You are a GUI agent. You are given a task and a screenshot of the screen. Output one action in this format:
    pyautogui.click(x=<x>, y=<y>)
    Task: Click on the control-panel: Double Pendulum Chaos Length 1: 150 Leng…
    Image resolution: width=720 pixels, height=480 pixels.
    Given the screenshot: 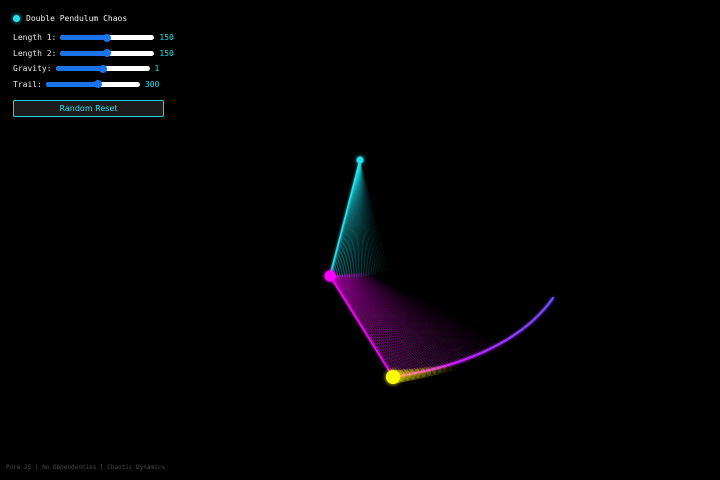 What is the action you would take?
    pyautogui.click(x=93, y=64)
    